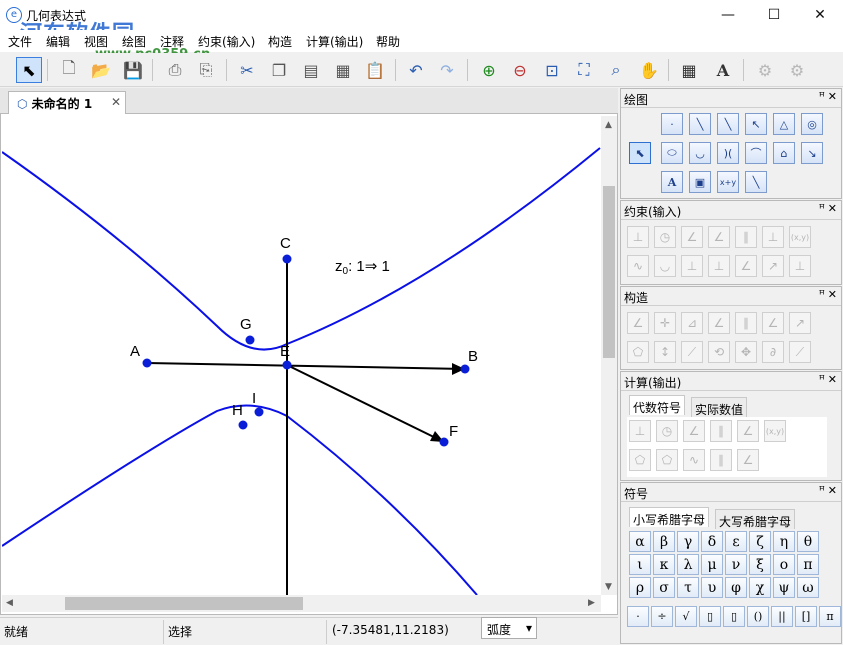 This screenshot has height=645, width=843. Describe the element at coordinates (719, 266) in the screenshot. I see `constraint-proportion-icon: ⊥` at that location.